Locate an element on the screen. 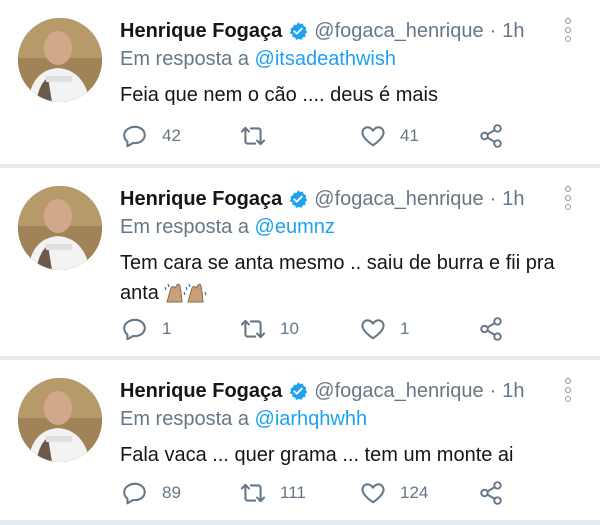  reply-to-link: @eumnz is located at coordinates (295, 227).